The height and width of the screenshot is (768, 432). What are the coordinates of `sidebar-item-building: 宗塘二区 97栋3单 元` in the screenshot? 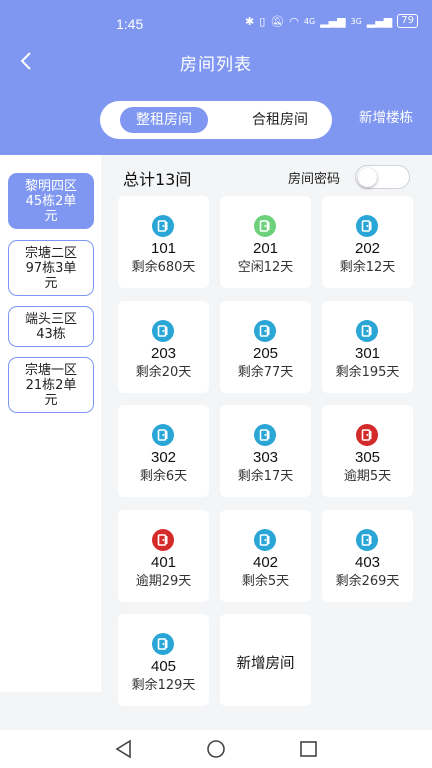 It's located at (51, 268).